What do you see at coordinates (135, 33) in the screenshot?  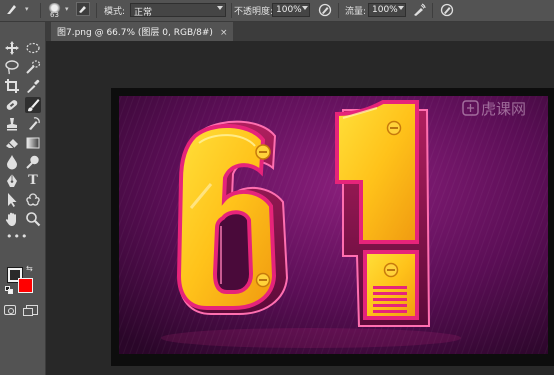 I see `document-tab-title: 图7.png @ 66.7% (图层 0, RGB/8#)` at bounding box center [135, 33].